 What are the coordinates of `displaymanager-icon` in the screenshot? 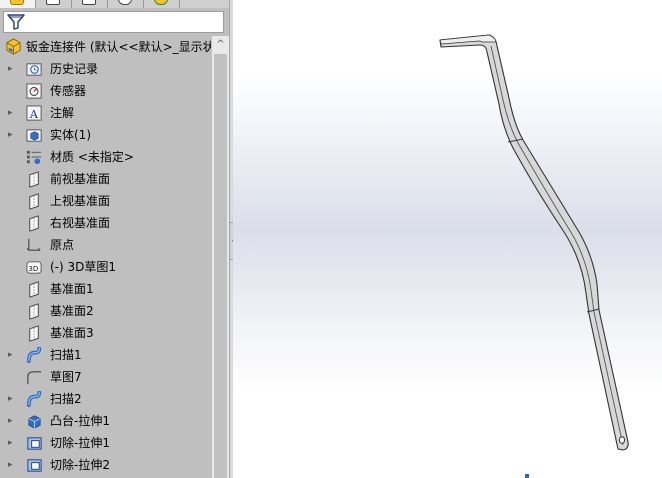 It's located at (161, 2).